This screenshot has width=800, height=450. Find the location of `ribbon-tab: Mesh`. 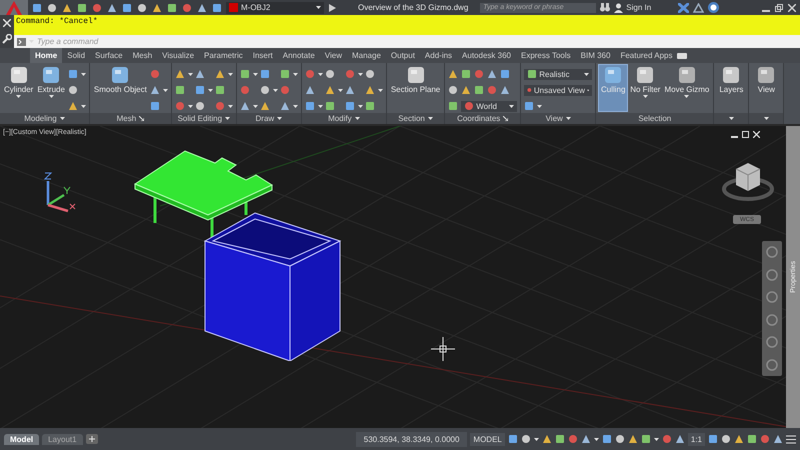

ribbon-tab: Mesh is located at coordinates (143, 55).